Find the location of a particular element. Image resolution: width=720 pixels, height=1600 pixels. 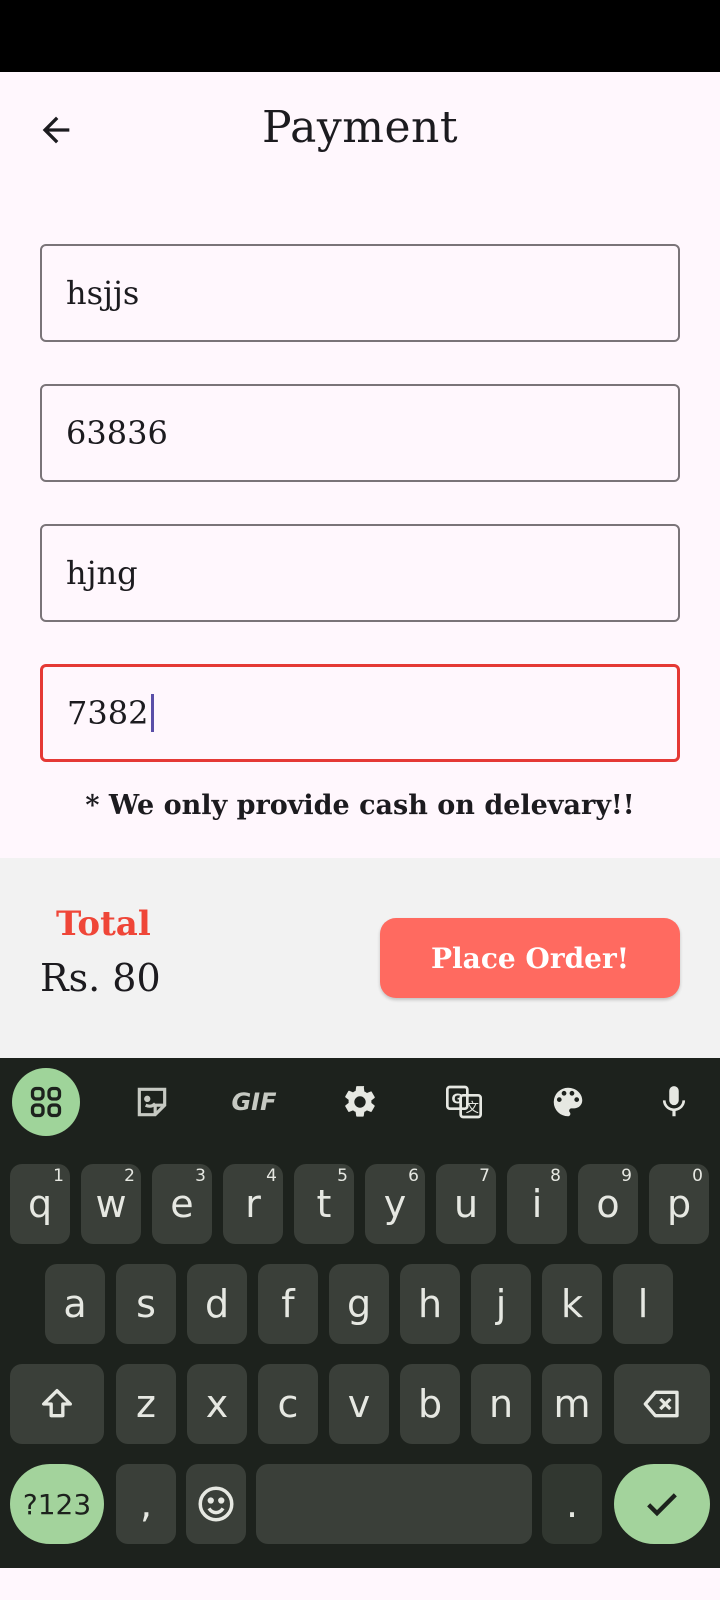

key-label: b is located at coordinates (430, 1404).